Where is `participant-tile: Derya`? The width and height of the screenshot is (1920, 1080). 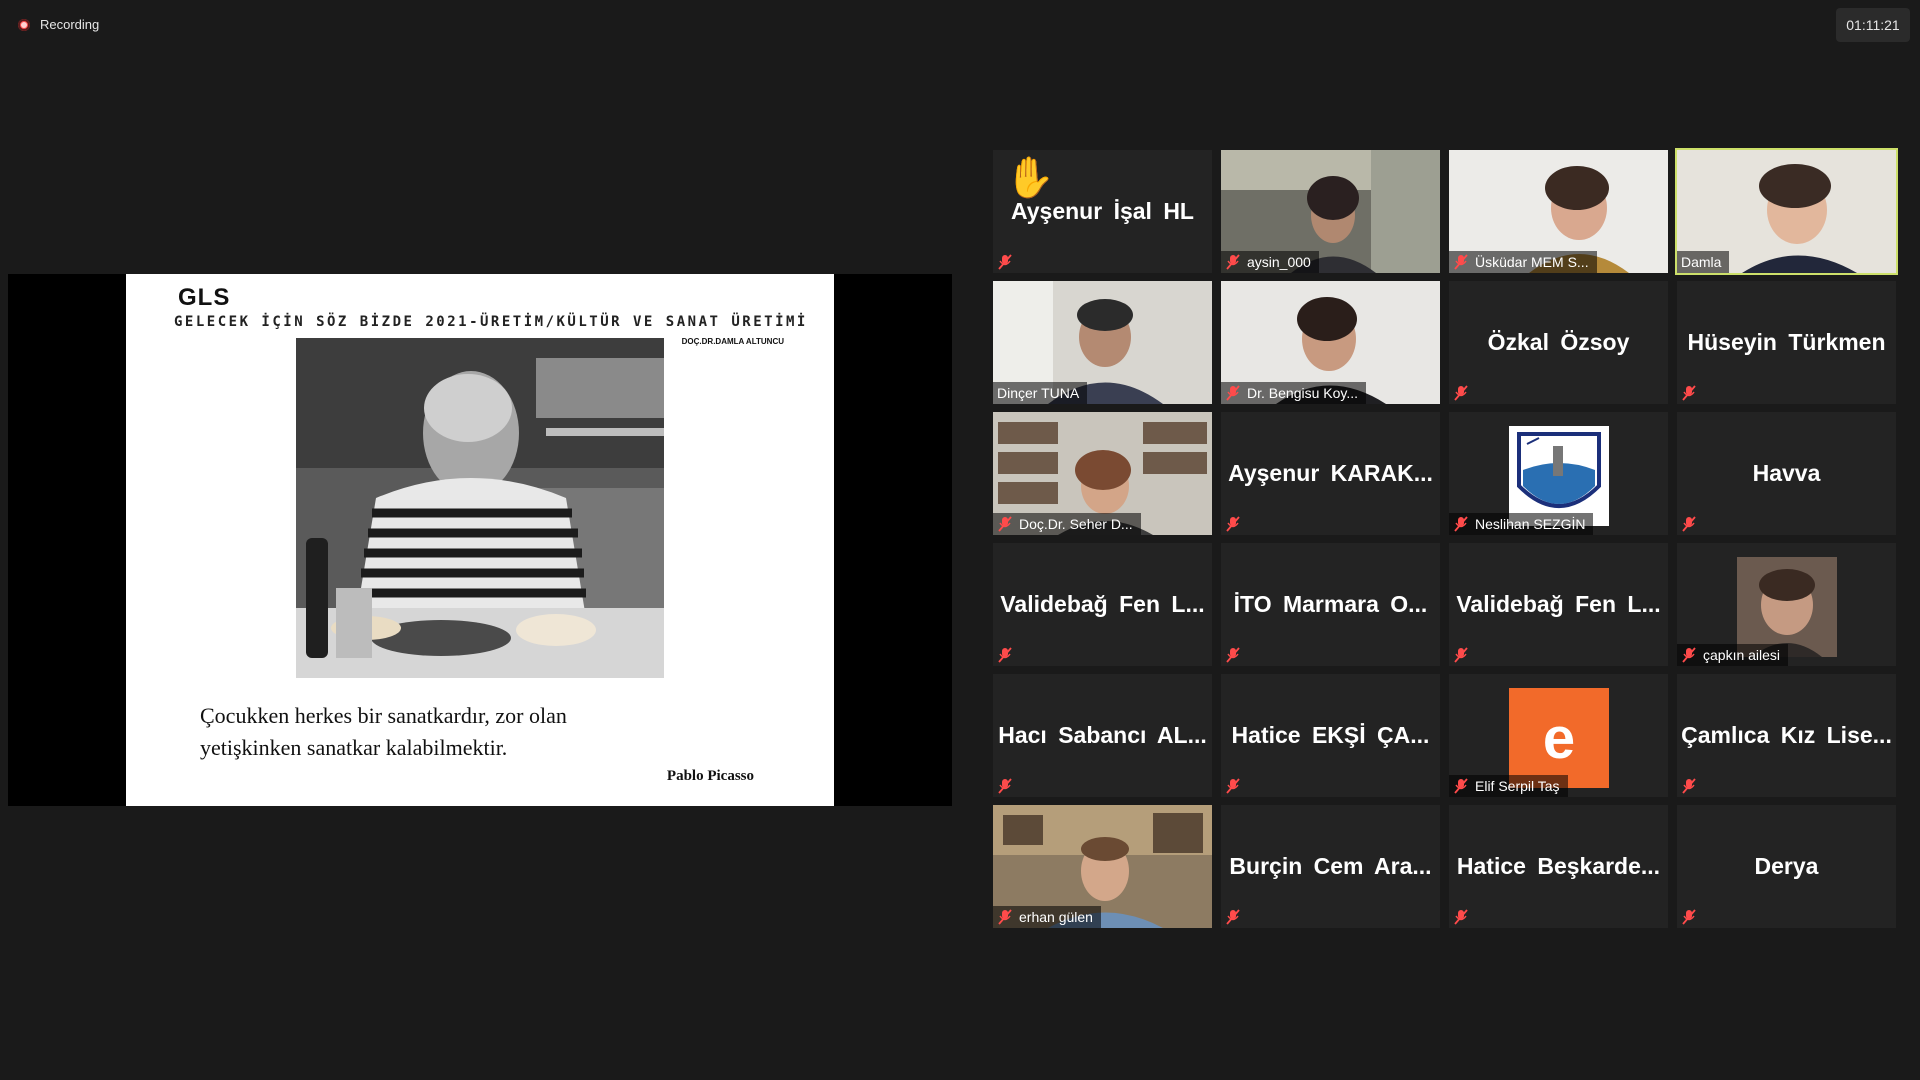 participant-tile: Derya is located at coordinates (1786, 866).